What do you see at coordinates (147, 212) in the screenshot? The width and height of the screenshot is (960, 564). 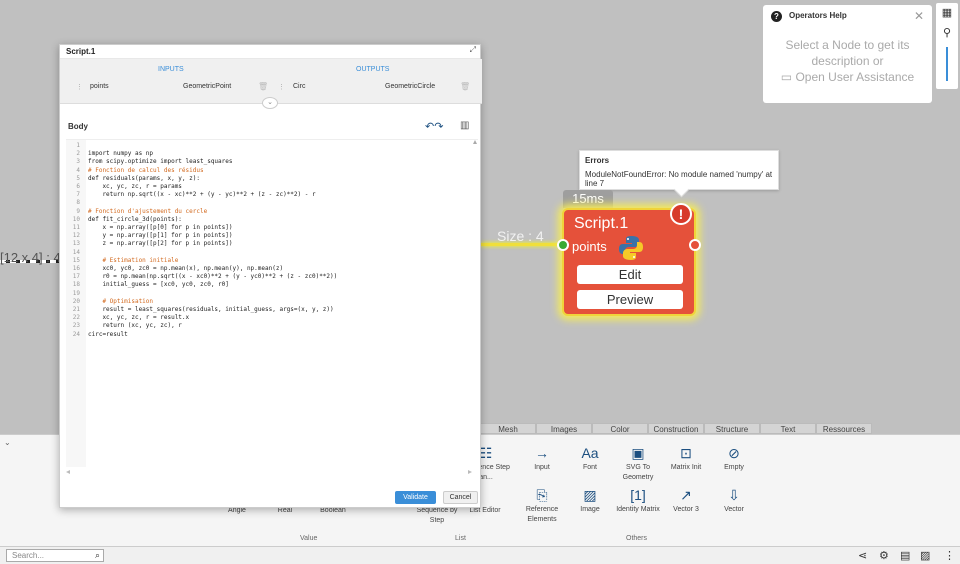 I see `code-line: # Fonction d'ajustement du cercle` at bounding box center [147, 212].